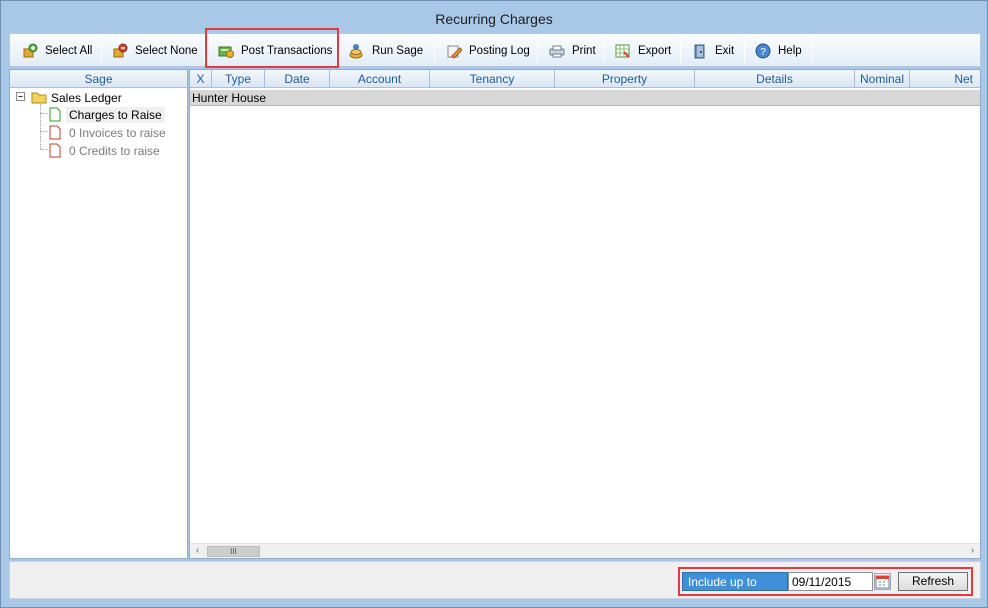 This screenshot has width=988, height=608. Describe the element at coordinates (272, 48) in the screenshot. I see `post-transactions-highlight` at that location.